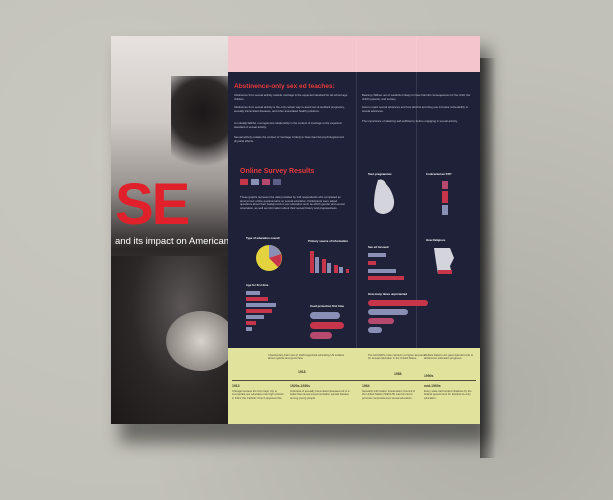  I want to click on label-primary-source: Primary source of information, so click(328, 241).